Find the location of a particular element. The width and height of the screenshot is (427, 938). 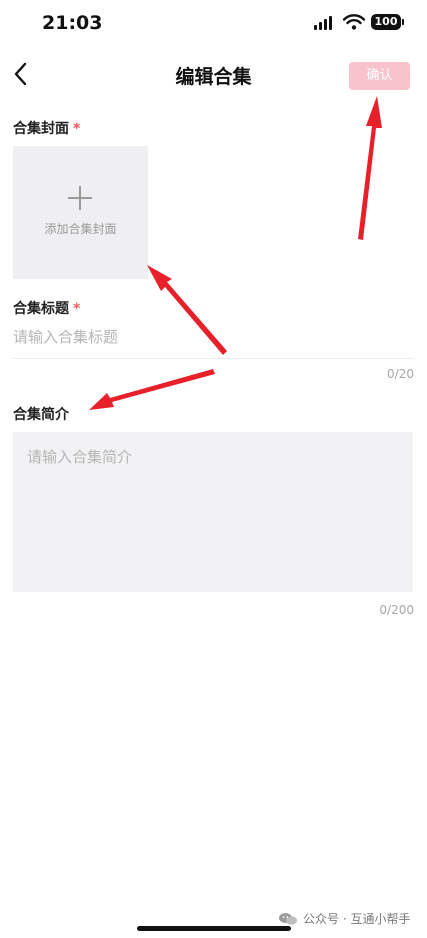

confirm-button: 确认 is located at coordinates (379, 76).